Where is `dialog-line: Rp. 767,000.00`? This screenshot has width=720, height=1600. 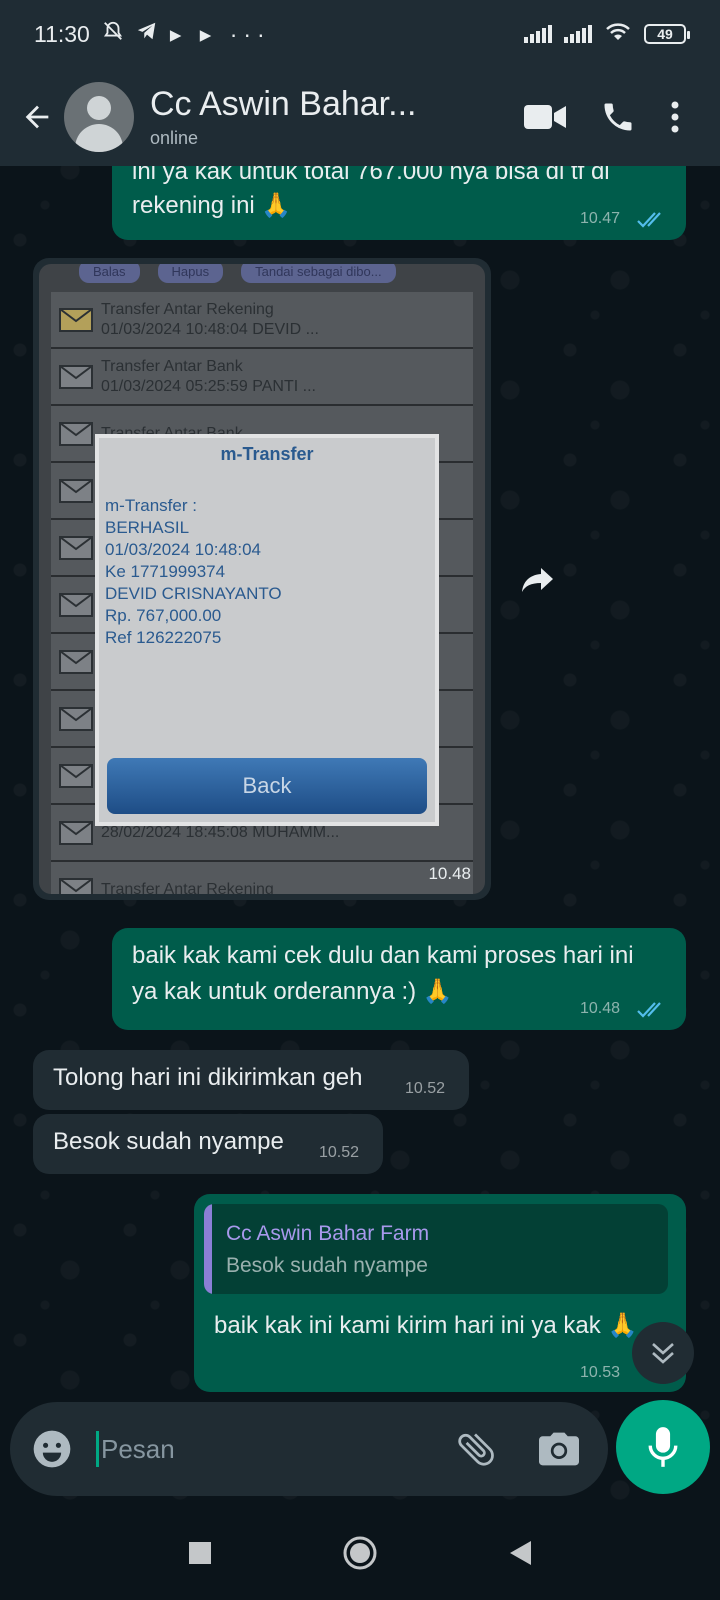
dialog-line: Rp. 767,000.00 is located at coordinates (163, 615).